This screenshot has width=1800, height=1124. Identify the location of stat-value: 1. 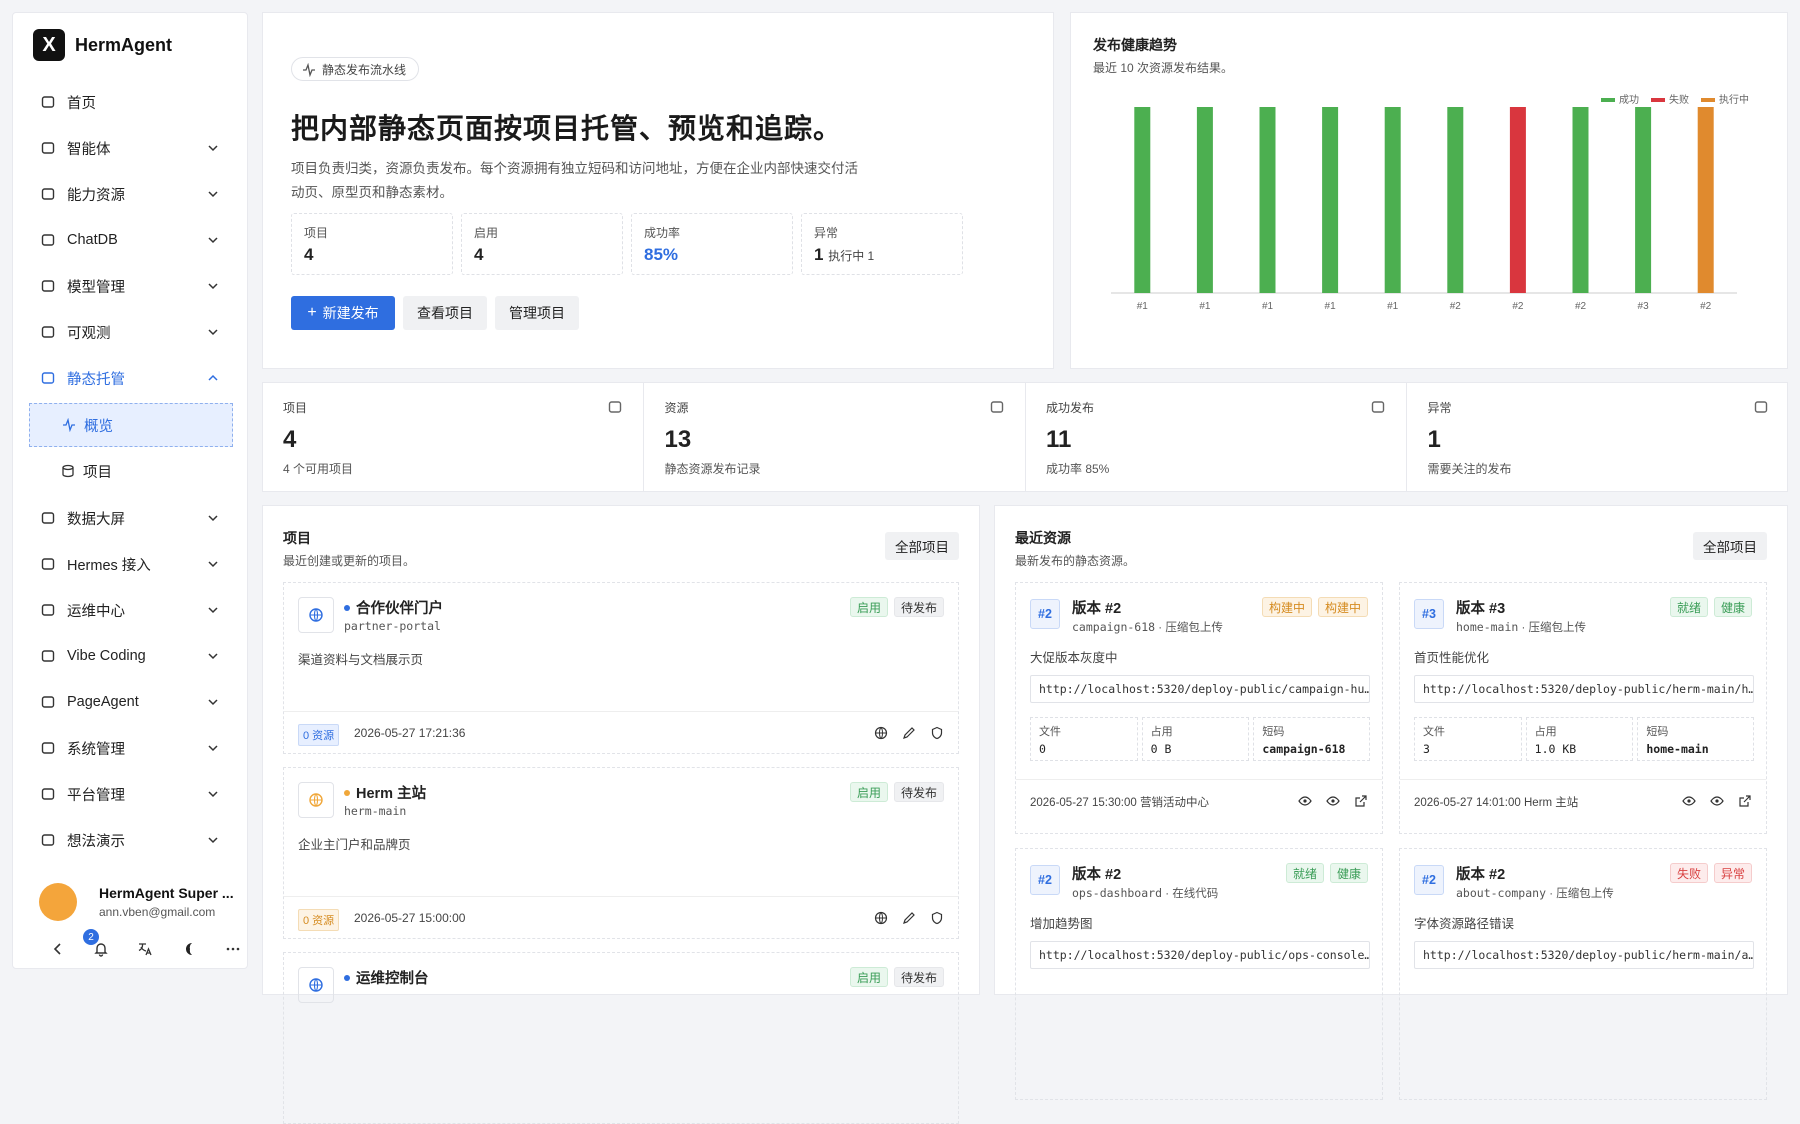
(1434, 439).